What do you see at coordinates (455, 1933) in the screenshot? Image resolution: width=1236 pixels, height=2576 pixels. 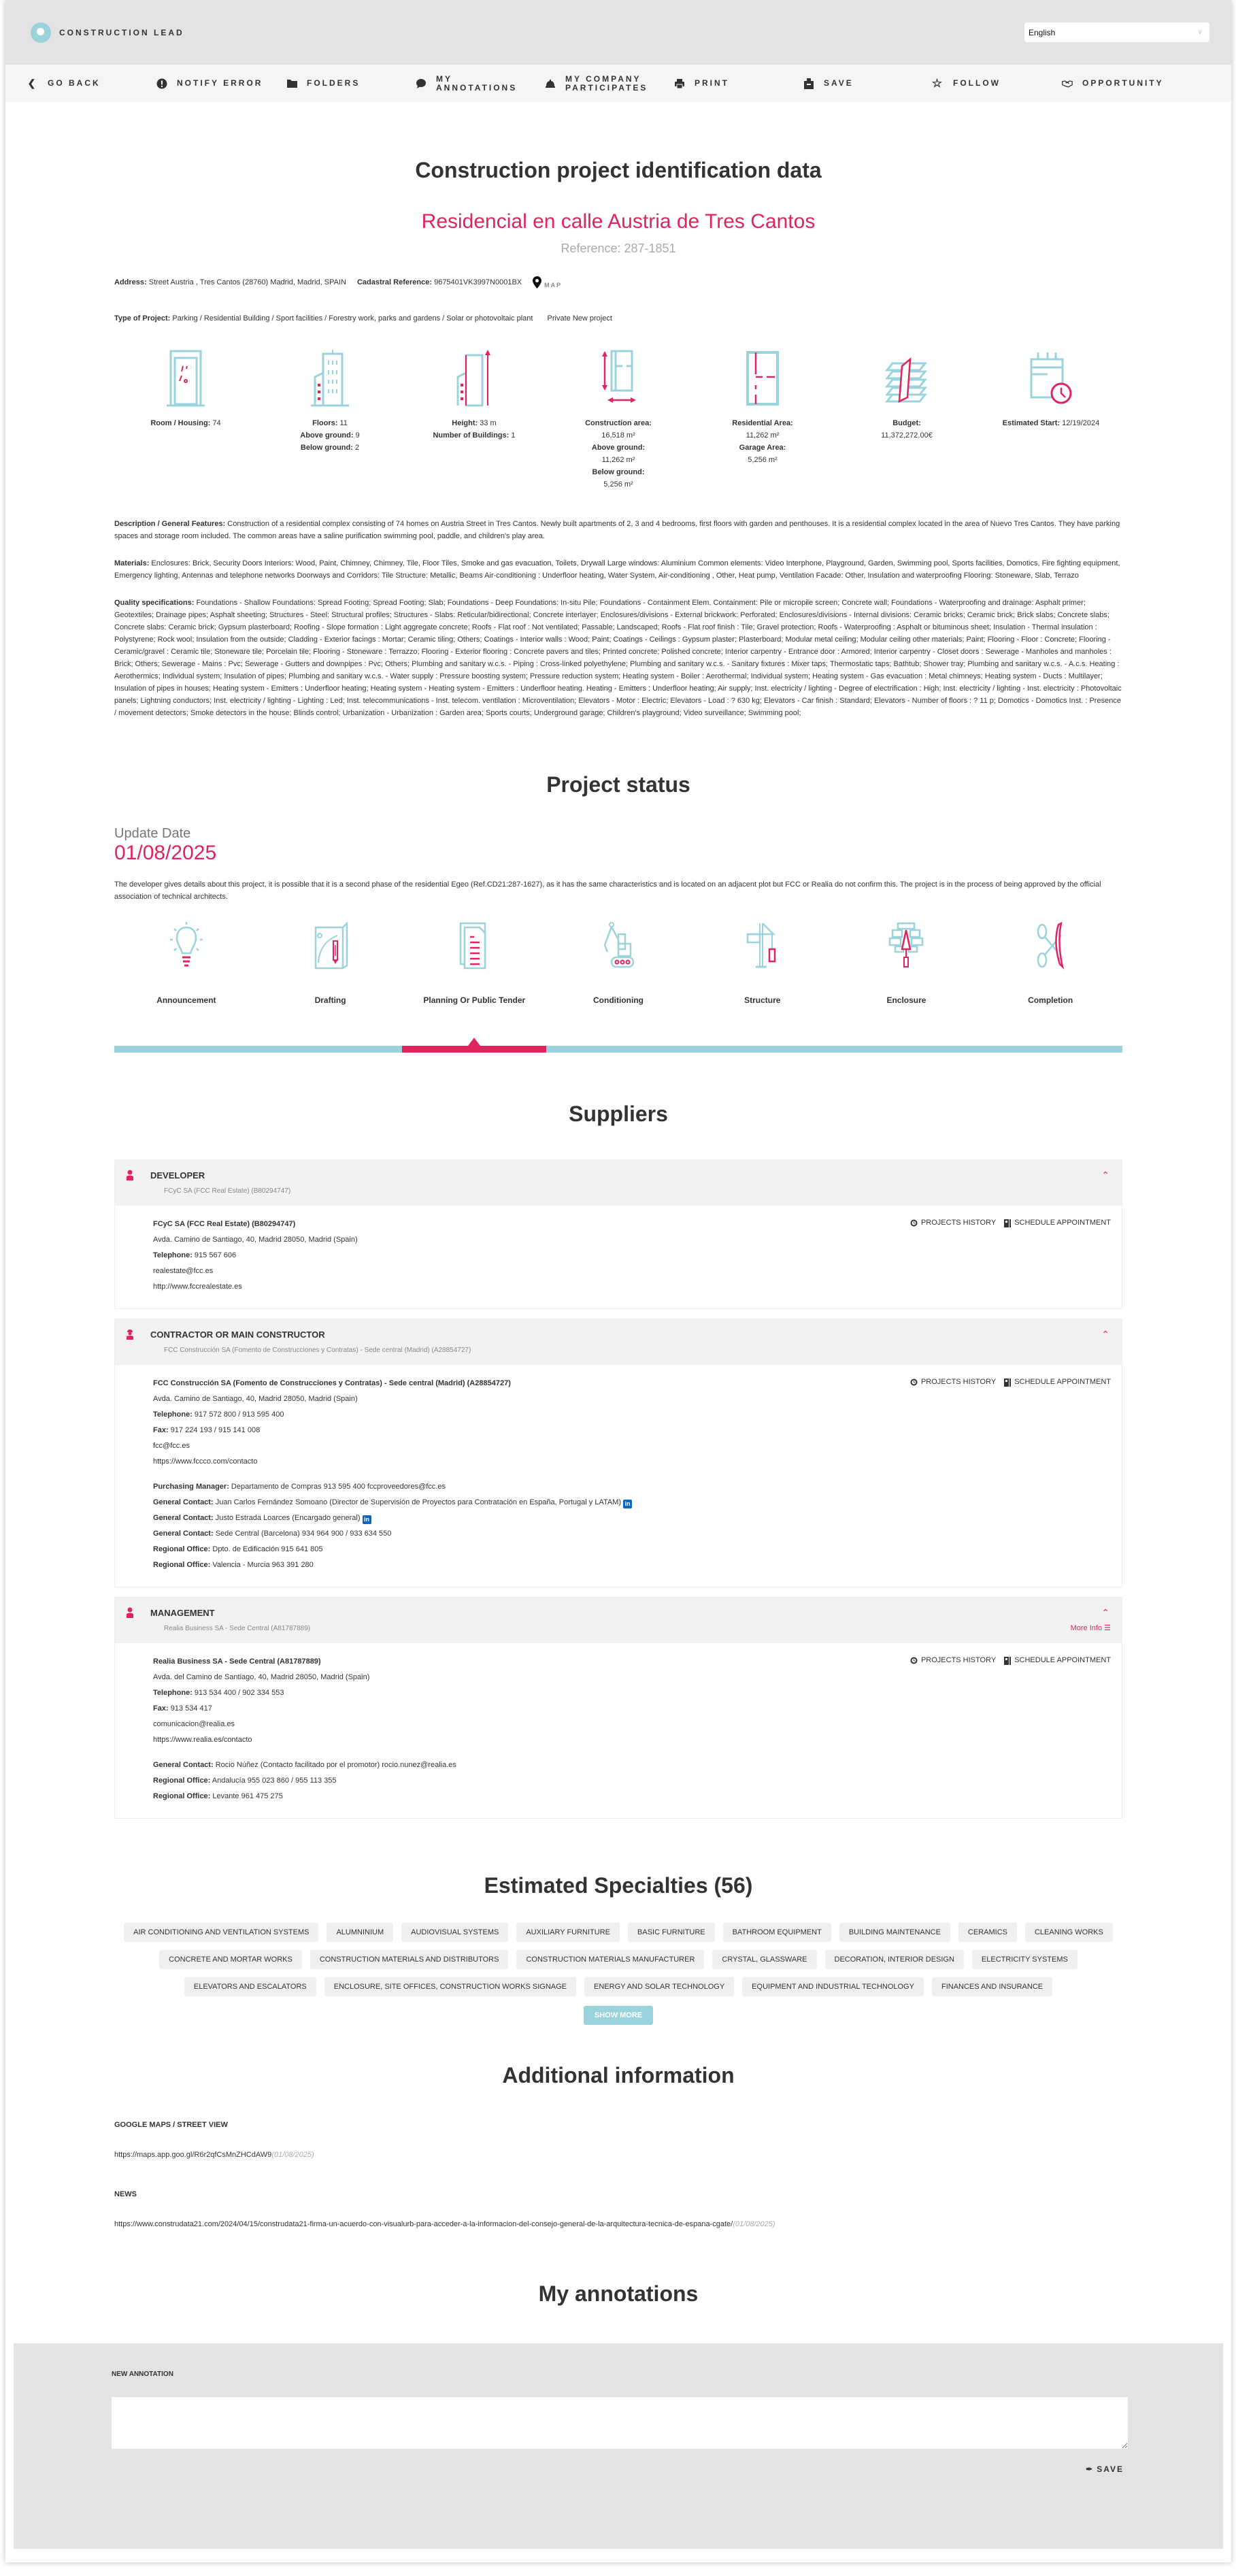 I see `specialty-chip: AUDIOVISUAL SYSTEMS` at bounding box center [455, 1933].